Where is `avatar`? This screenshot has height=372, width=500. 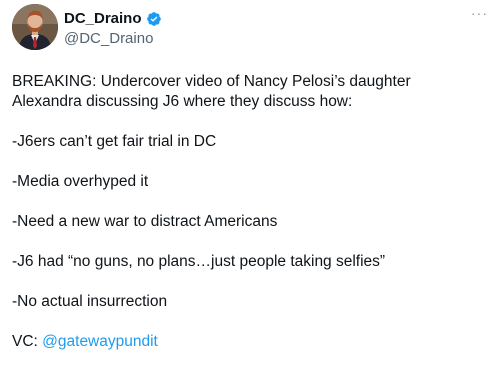
avatar is located at coordinates (35, 27).